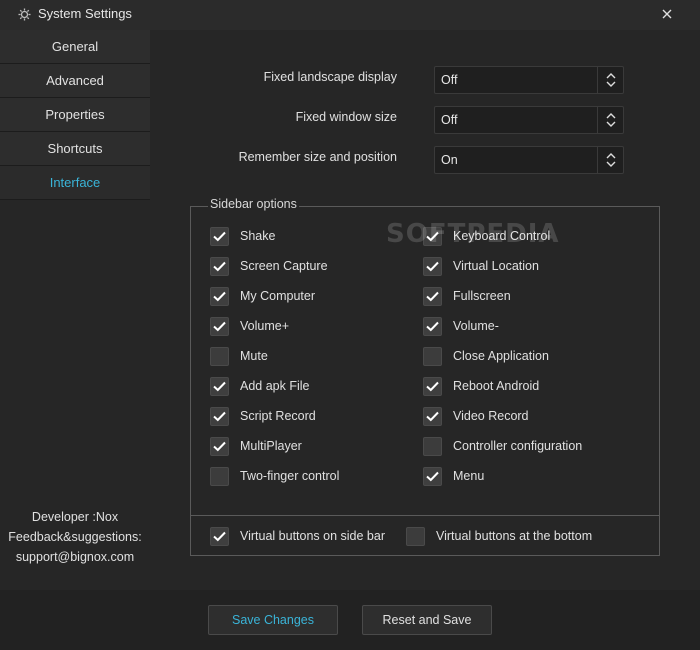 The height and width of the screenshot is (650, 700). What do you see at coordinates (496, 266) in the screenshot?
I see `checkbox-label: Virtual Location` at bounding box center [496, 266].